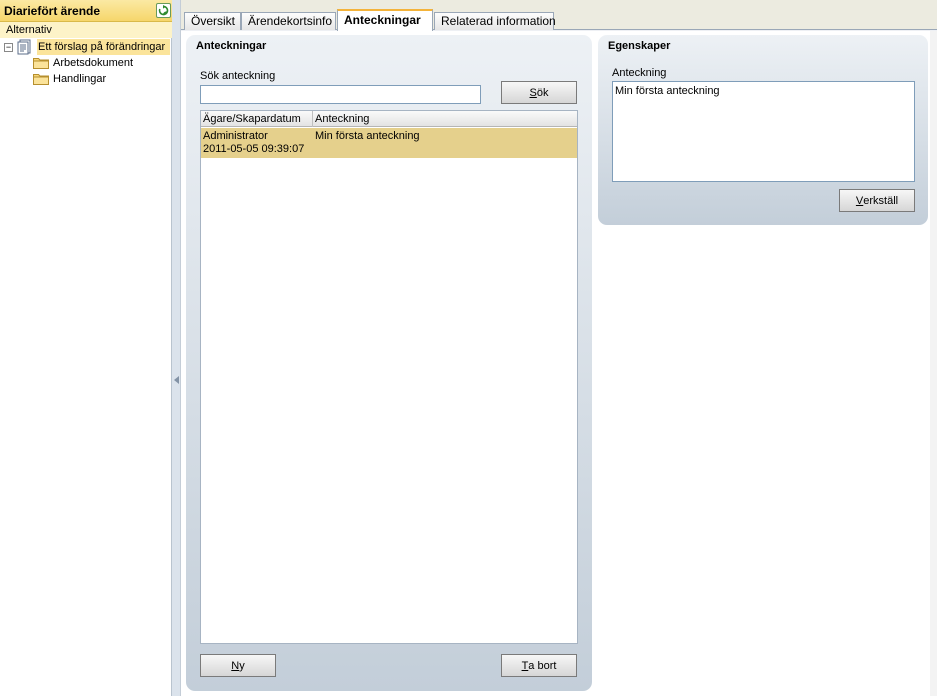 This screenshot has width=937, height=696. I want to click on row-owner: Administrator, so click(235, 136).